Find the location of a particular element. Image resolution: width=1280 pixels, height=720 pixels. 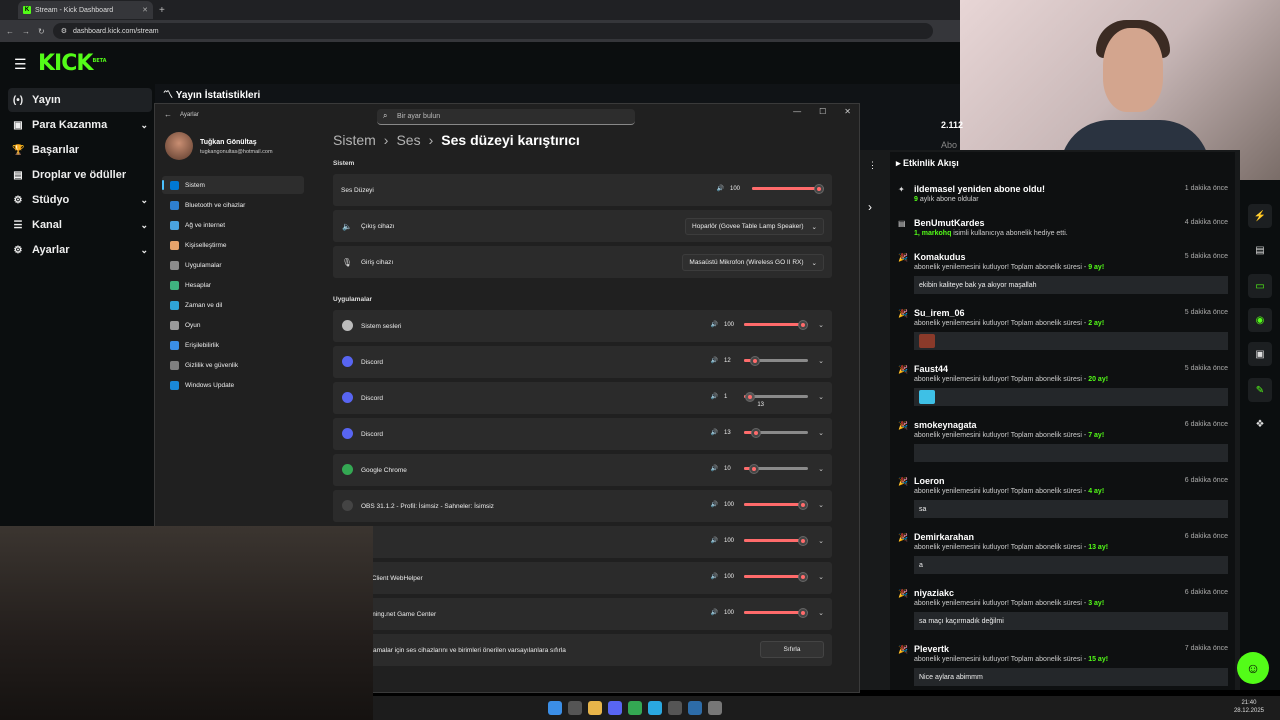

kick-logo: KICKBETA is located at coordinates (72, 63).